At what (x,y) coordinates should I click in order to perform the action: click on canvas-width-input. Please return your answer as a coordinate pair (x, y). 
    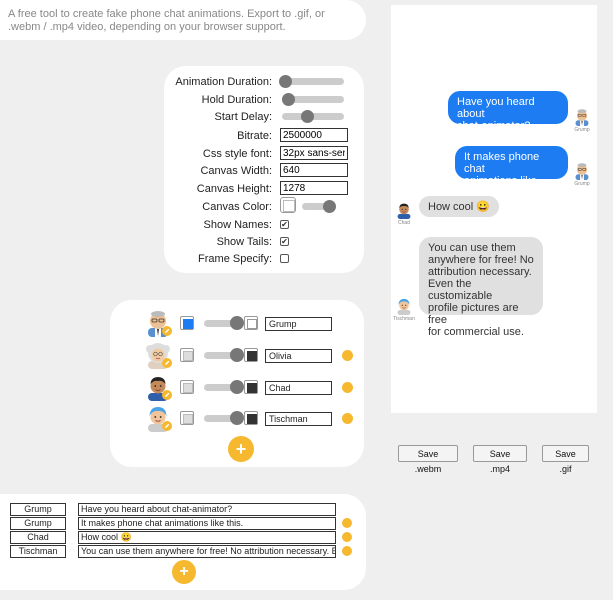
    Looking at the image, I should click on (314, 170).